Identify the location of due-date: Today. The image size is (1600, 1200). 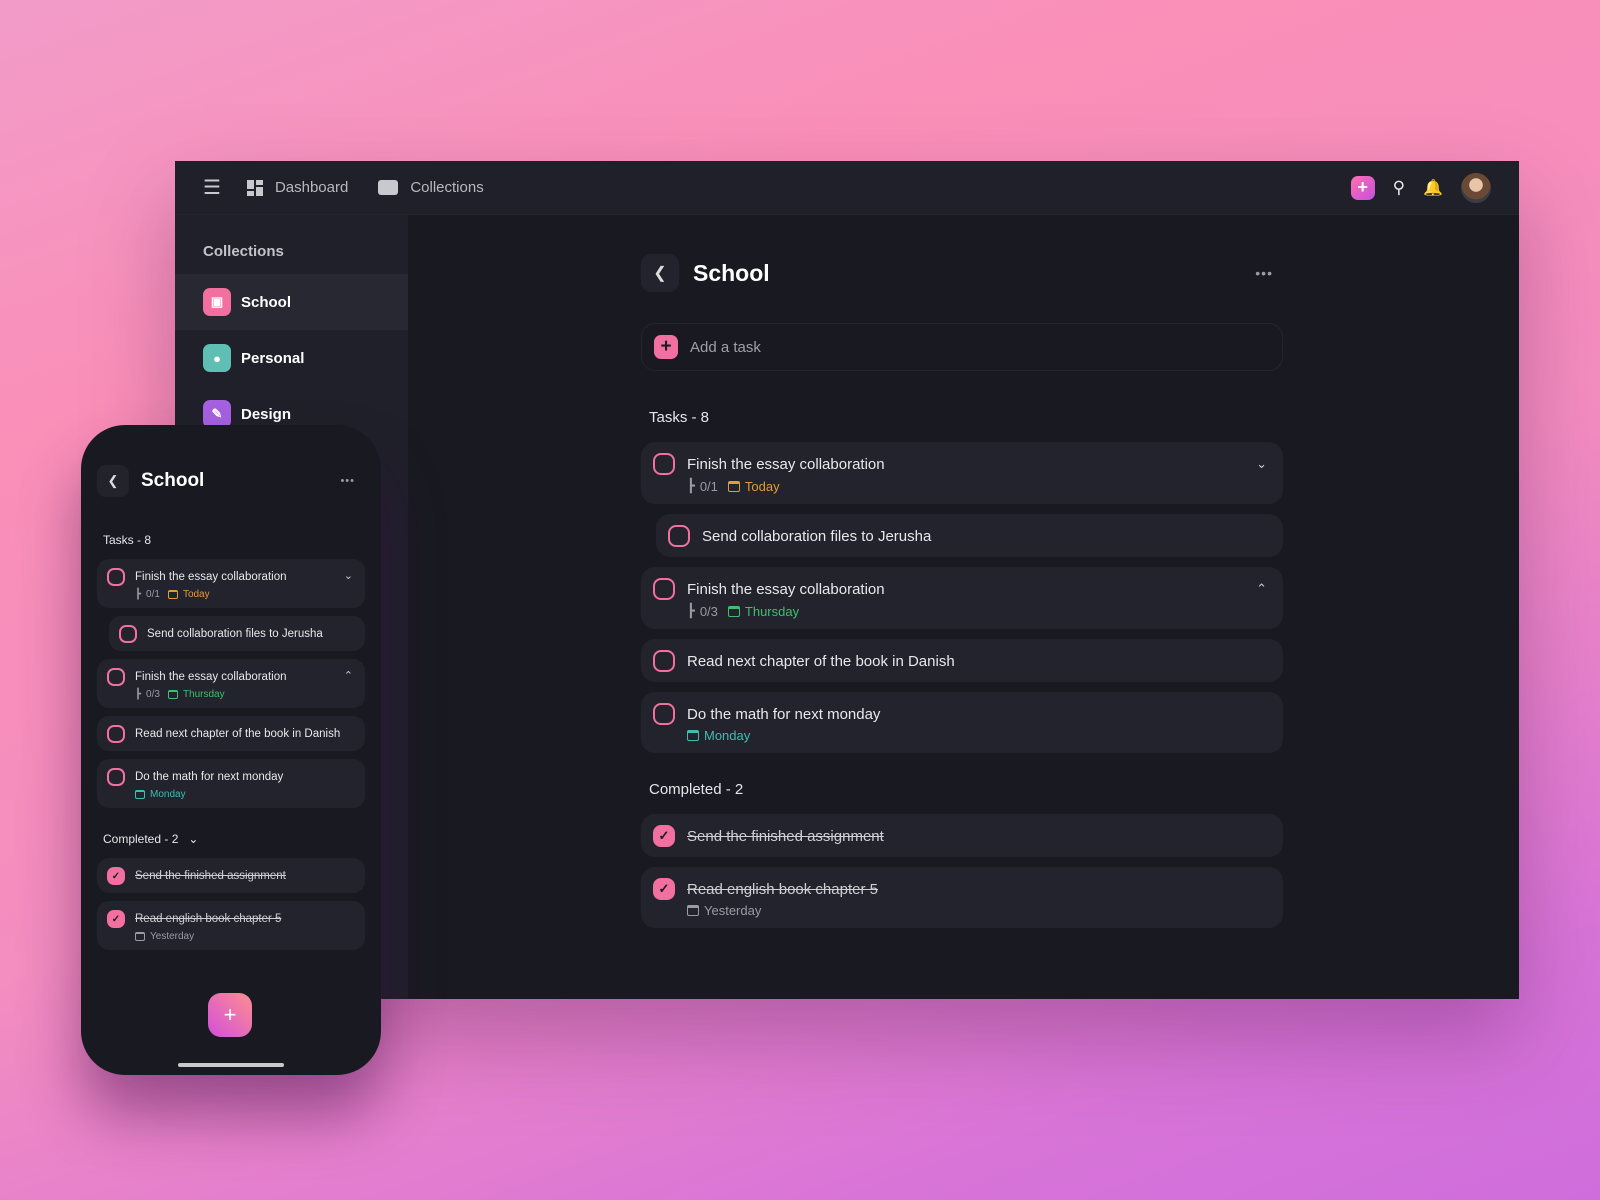
(753, 486).